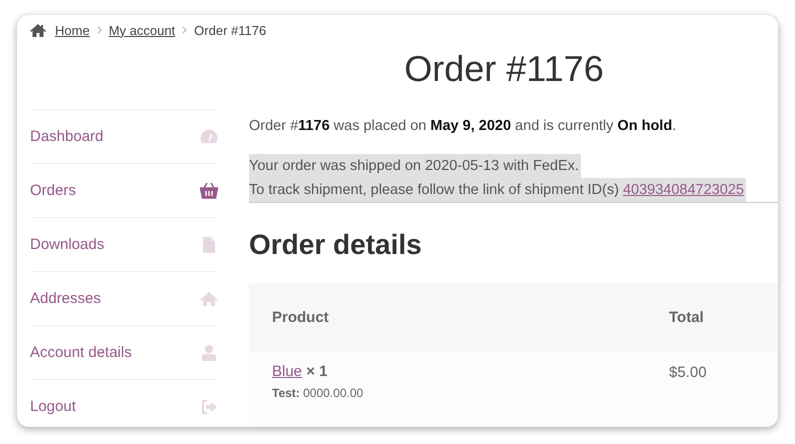 The height and width of the screenshot is (444, 795). Describe the element at coordinates (38, 30) in the screenshot. I see `home-icon` at that location.